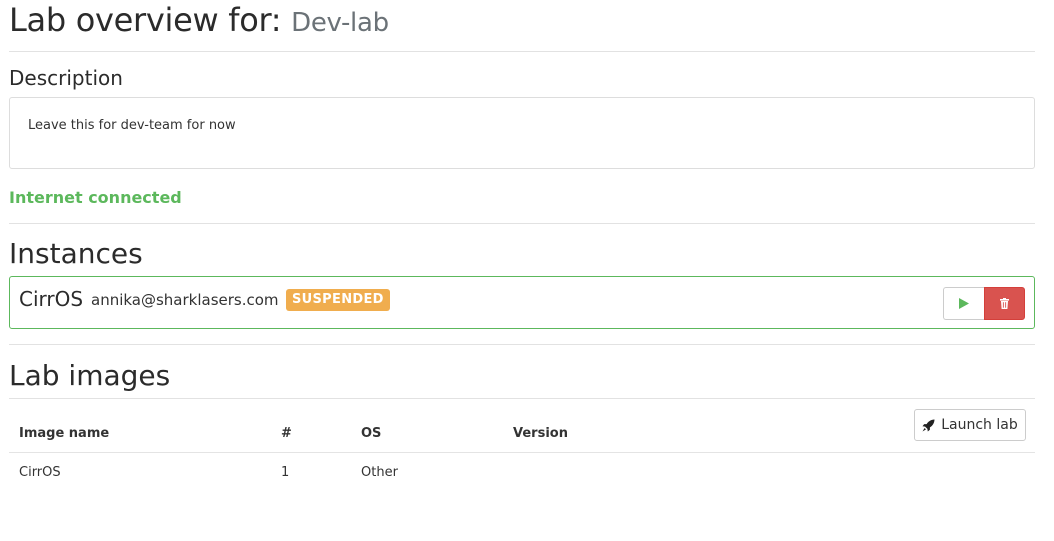 The width and height of the screenshot is (1054, 541). What do you see at coordinates (185, 300) in the screenshot?
I see `instance-owner: annika@sharklasers.com` at bounding box center [185, 300].